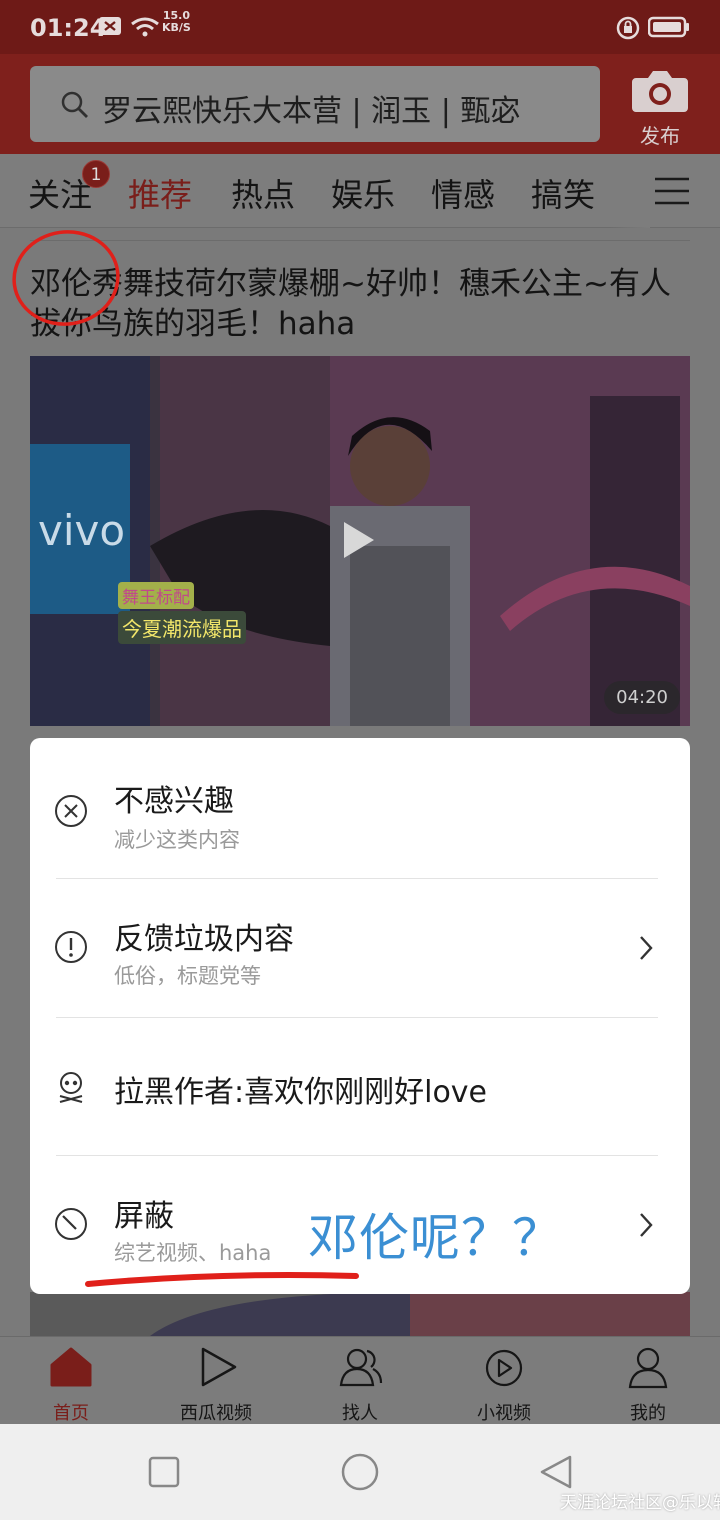 The height and width of the screenshot is (1520, 720). I want to click on nav-me: 我的, so click(648, 1383).